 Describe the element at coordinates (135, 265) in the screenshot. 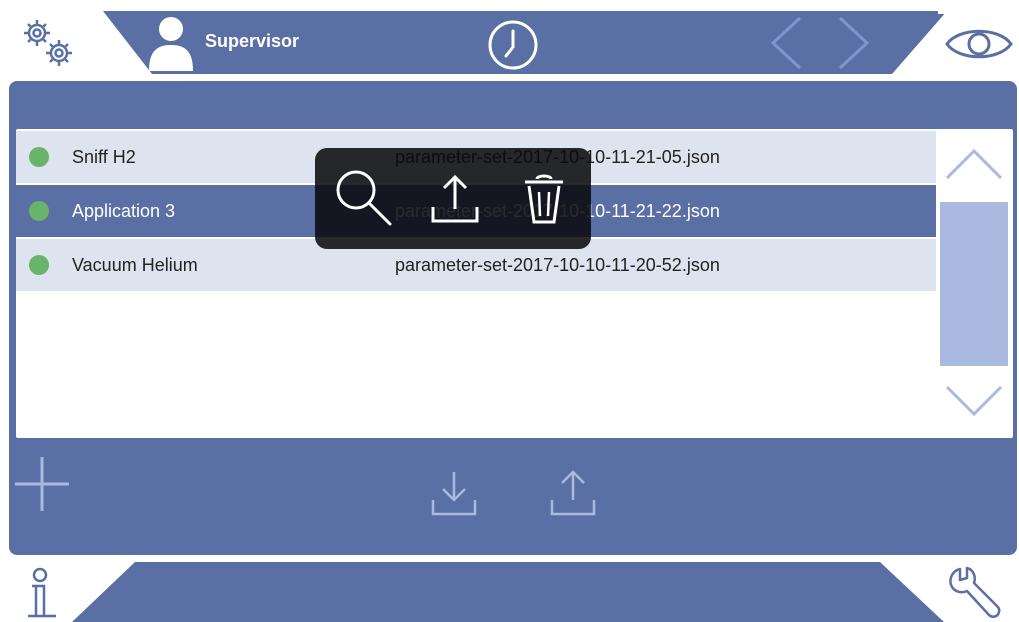

I see `parameter-set-name: Vacuum Helium` at that location.